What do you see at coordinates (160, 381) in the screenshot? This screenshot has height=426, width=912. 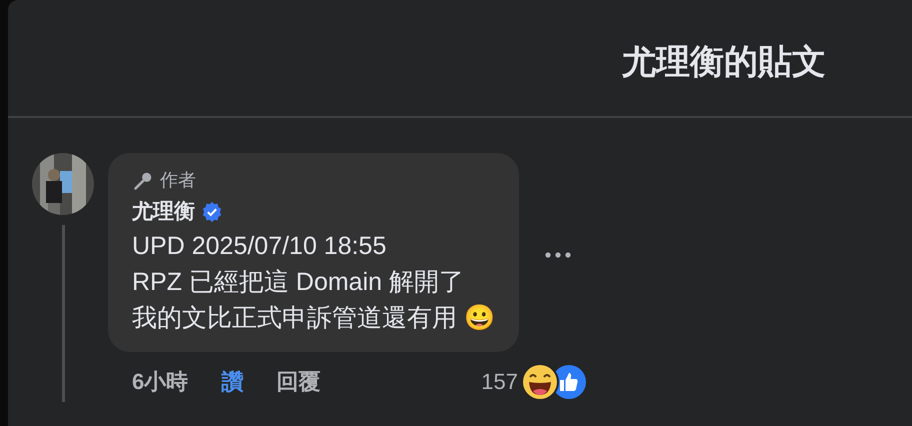 I see `timestamp: 6小時` at bounding box center [160, 381].